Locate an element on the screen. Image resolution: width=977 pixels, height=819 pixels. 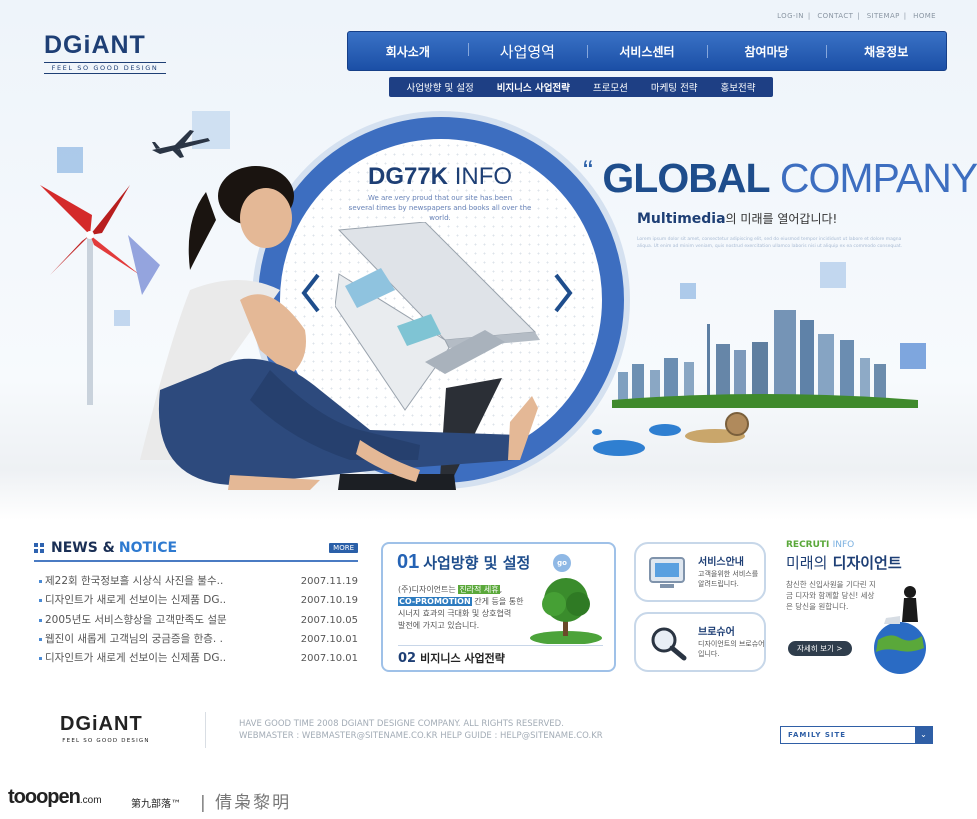
dots-icon is located at coordinates (39, 548).